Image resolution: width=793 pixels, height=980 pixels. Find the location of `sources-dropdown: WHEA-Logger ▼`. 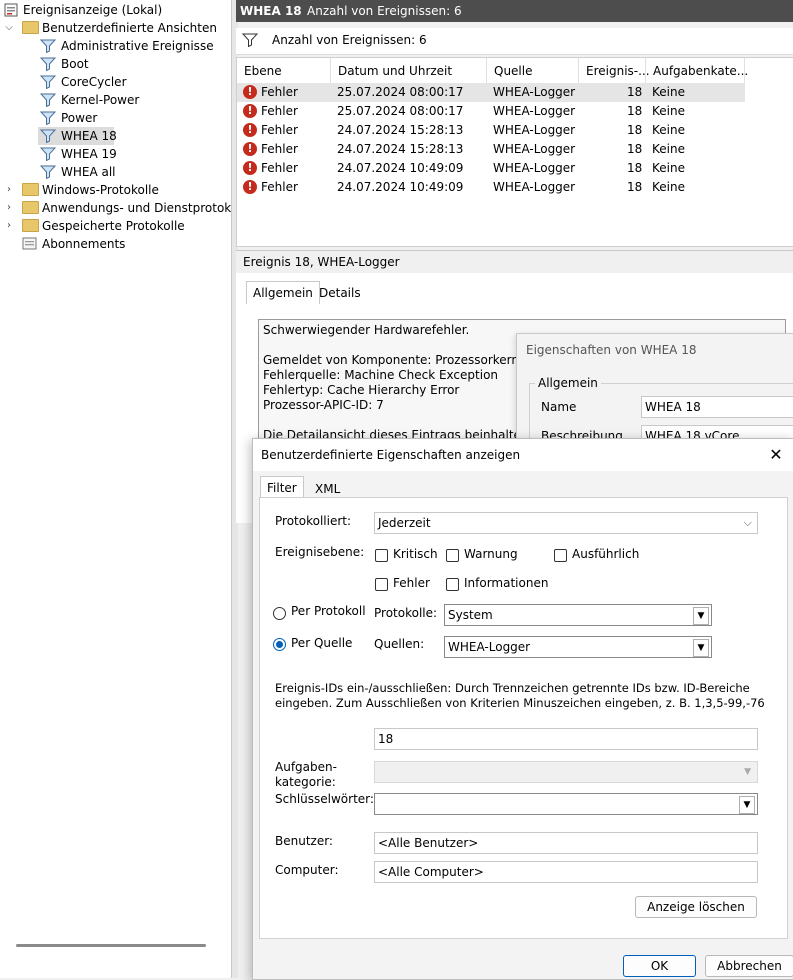

sources-dropdown: WHEA-Logger ▼ is located at coordinates (578, 647).